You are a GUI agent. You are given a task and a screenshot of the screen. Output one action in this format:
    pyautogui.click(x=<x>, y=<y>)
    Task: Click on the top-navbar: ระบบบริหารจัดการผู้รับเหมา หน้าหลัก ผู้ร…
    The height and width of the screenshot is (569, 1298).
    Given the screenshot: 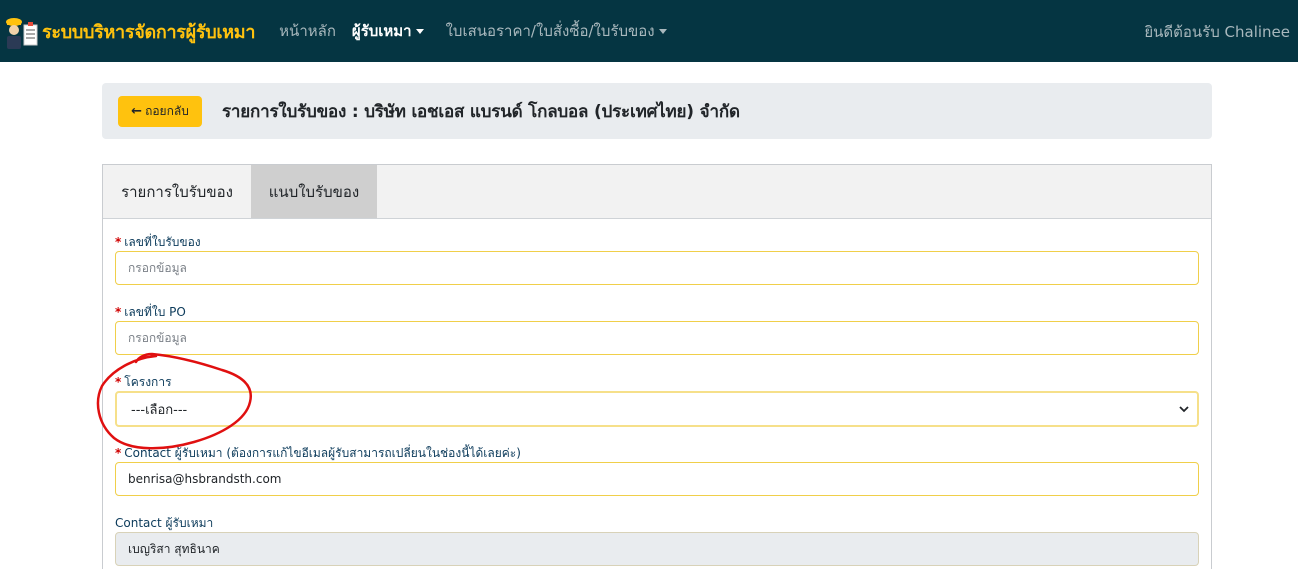 What is the action you would take?
    pyautogui.click(x=649, y=31)
    